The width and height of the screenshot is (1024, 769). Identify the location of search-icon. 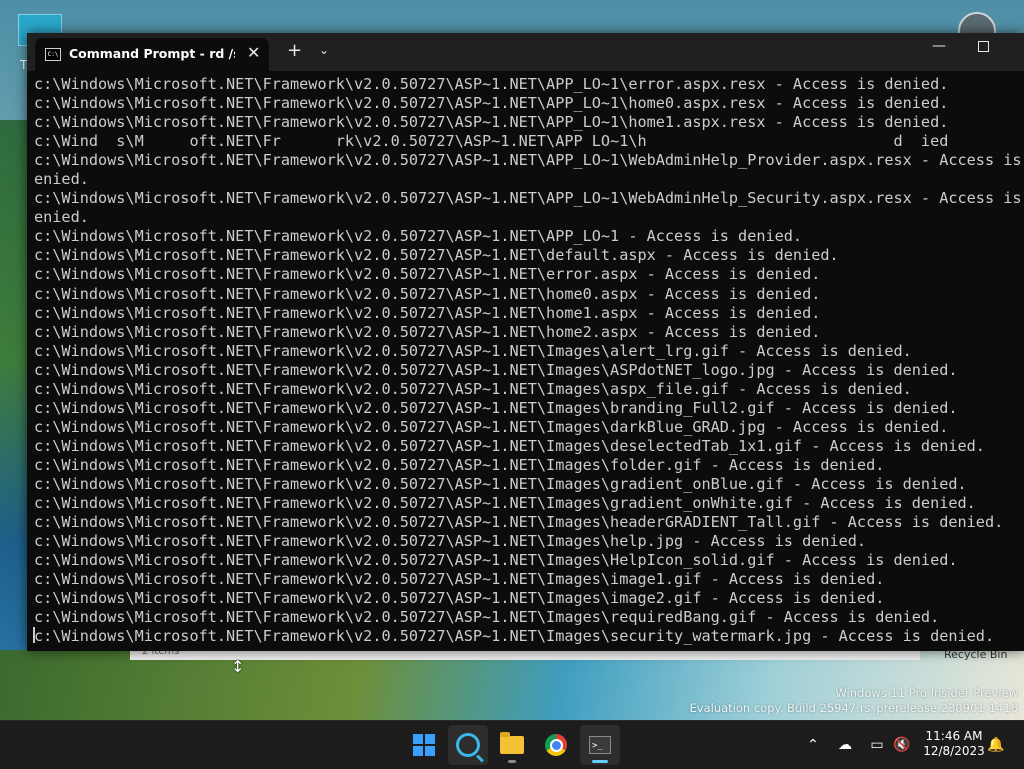
(468, 745).